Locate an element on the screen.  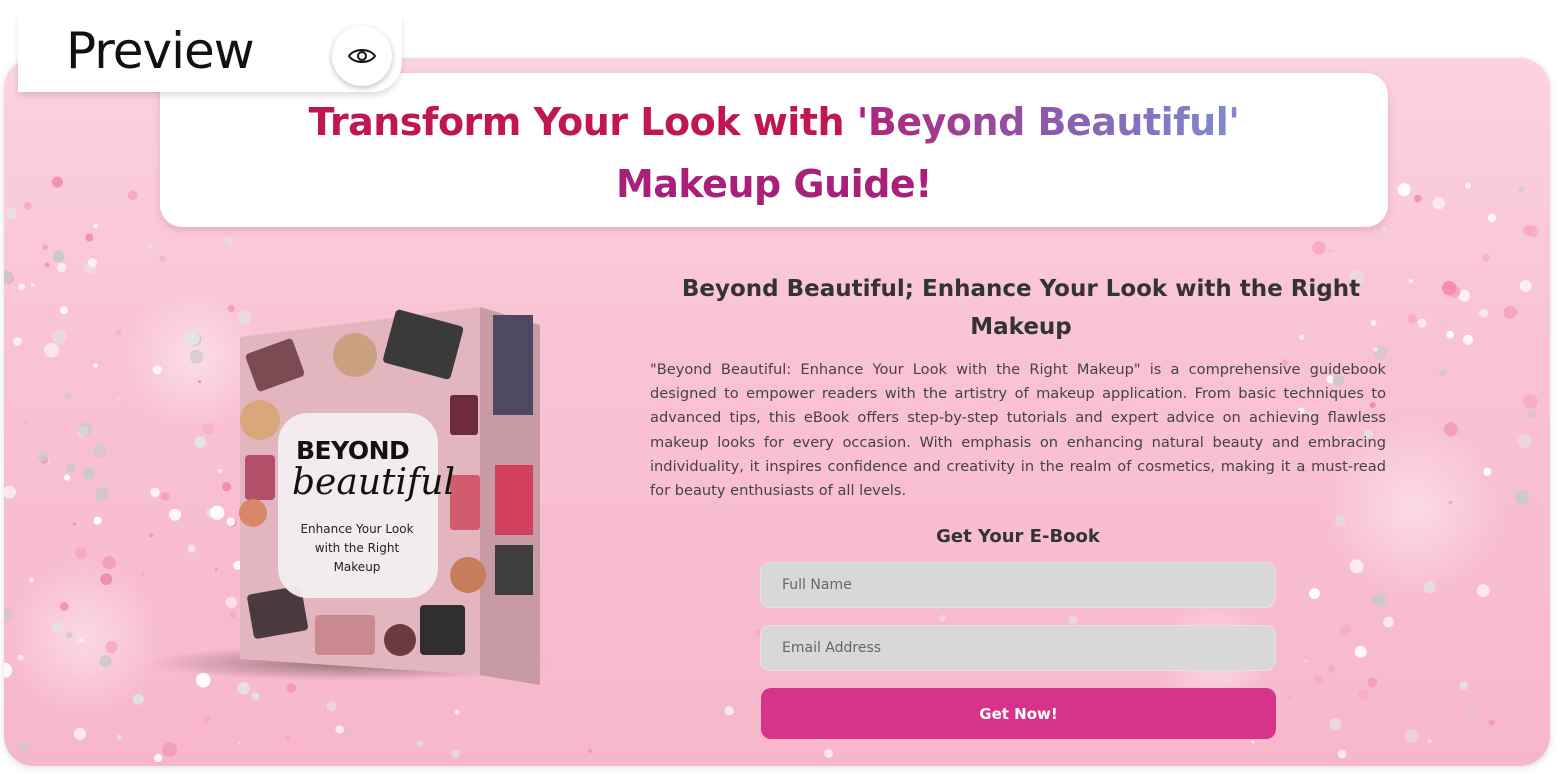
book-title-line-2: beautiful is located at coordinates (374, 482).